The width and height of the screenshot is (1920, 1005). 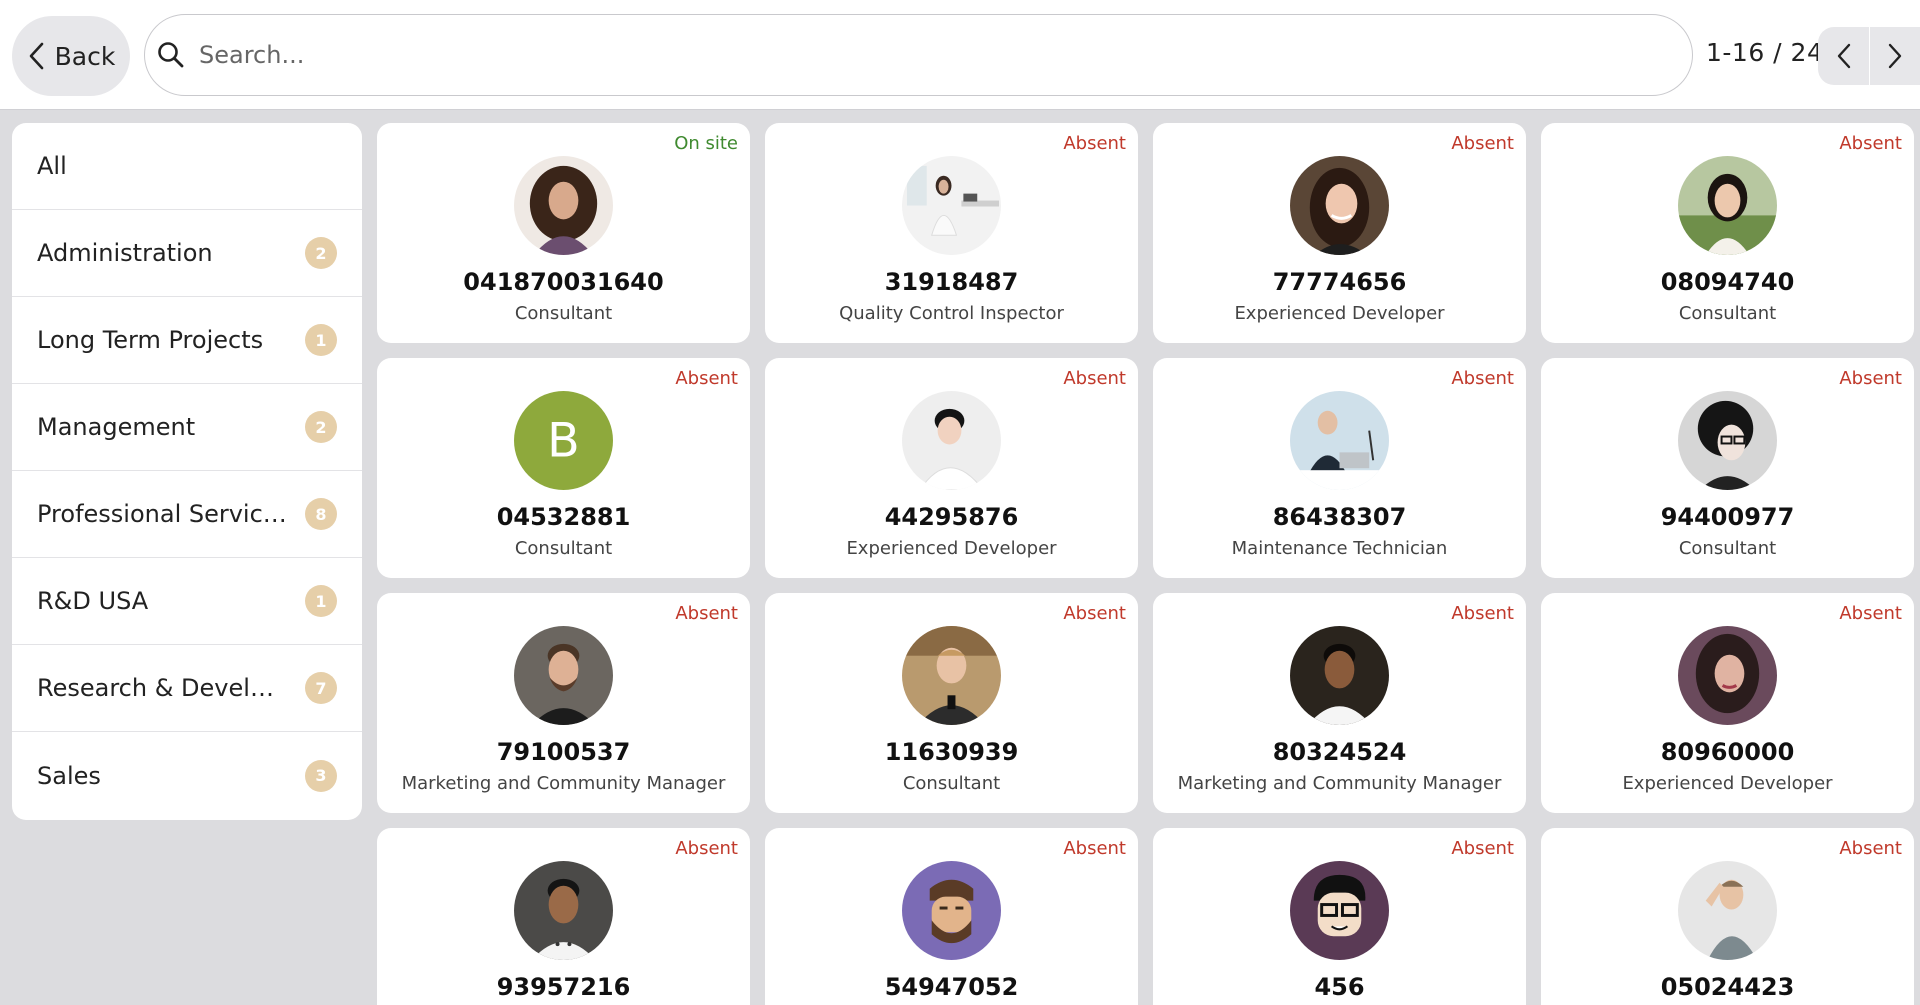 What do you see at coordinates (1339, 282) in the screenshot?
I see `employee-name: 77774656` at bounding box center [1339, 282].